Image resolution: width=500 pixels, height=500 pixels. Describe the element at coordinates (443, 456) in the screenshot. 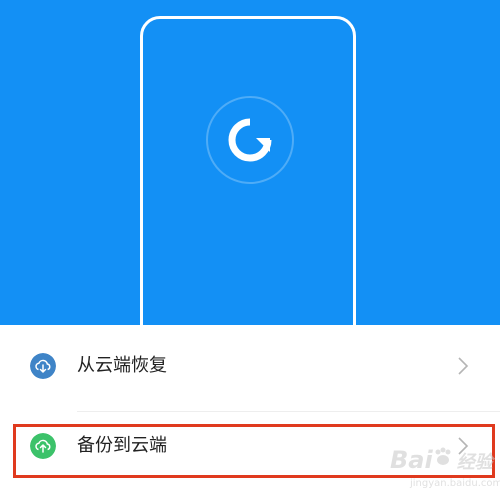

I see `paw-icon` at that location.